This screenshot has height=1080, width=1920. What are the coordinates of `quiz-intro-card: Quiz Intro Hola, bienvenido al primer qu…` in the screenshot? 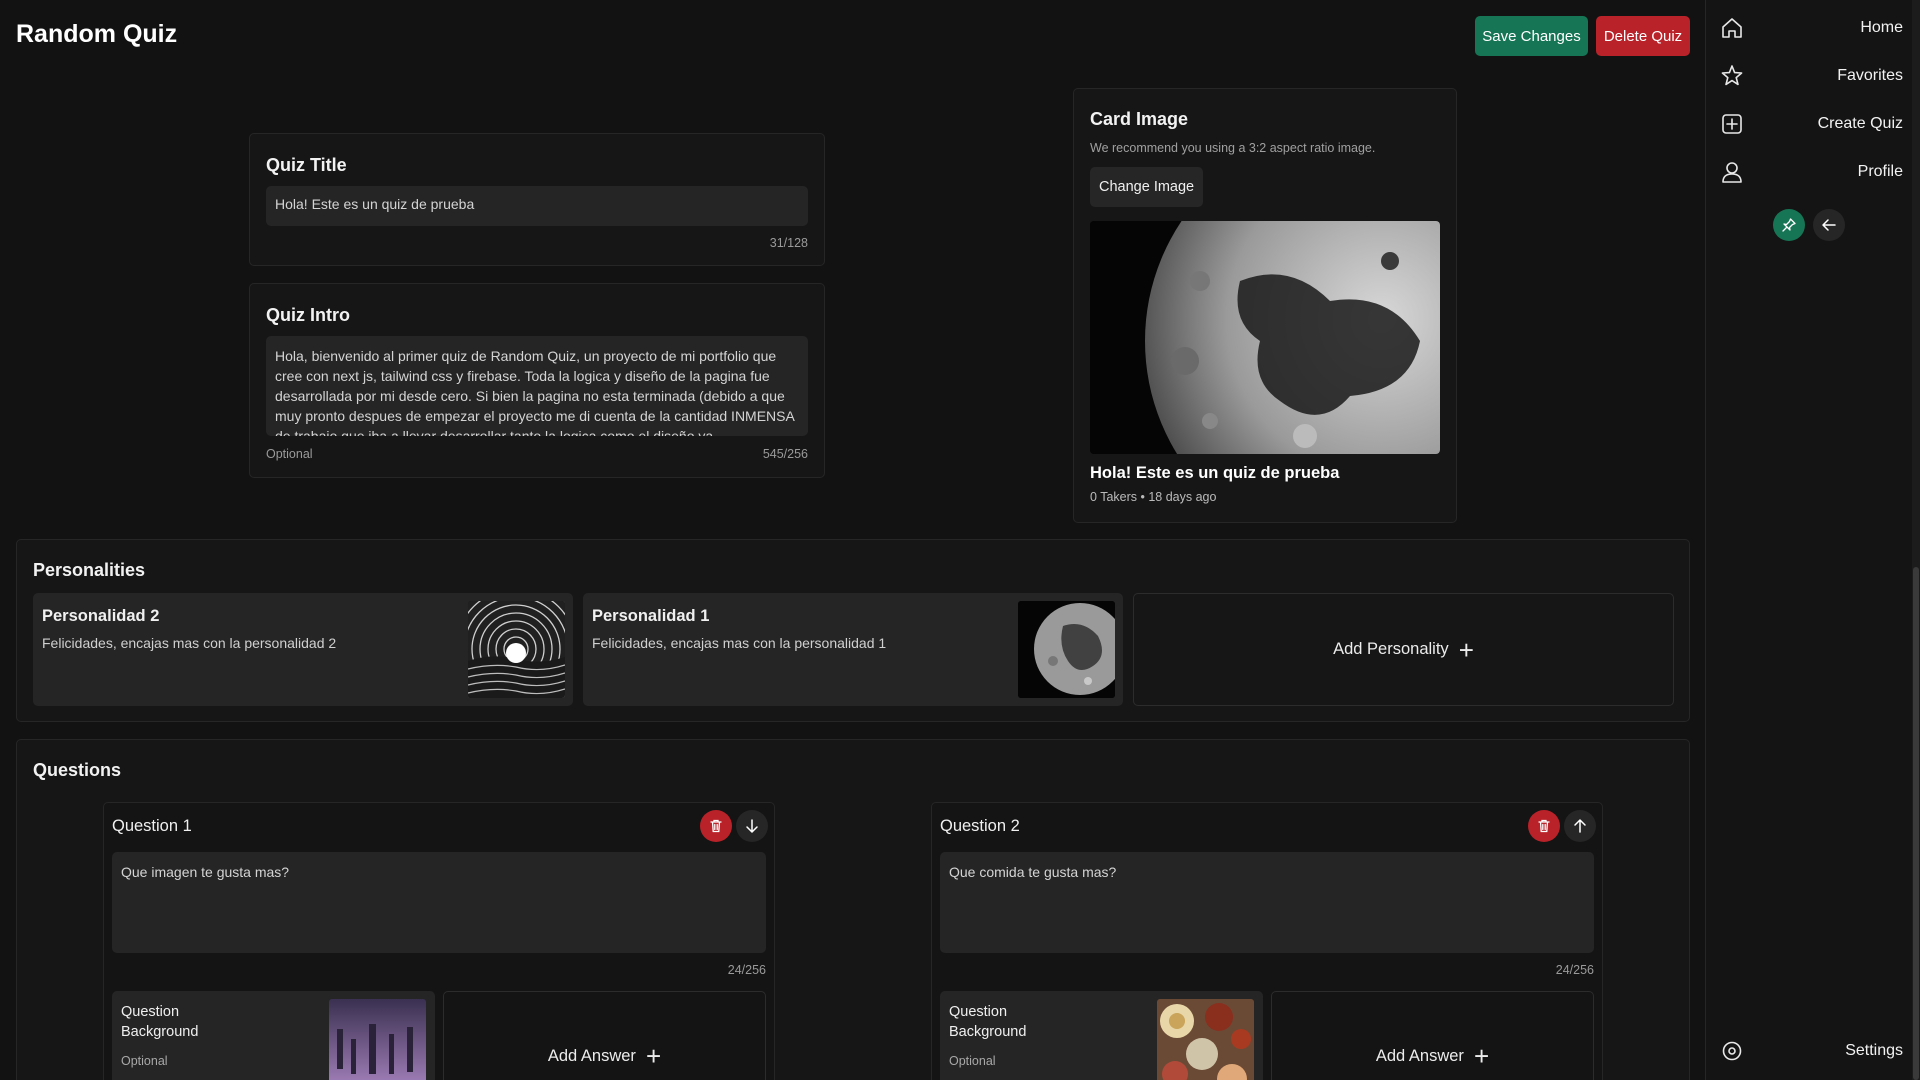 It's located at (537, 380).